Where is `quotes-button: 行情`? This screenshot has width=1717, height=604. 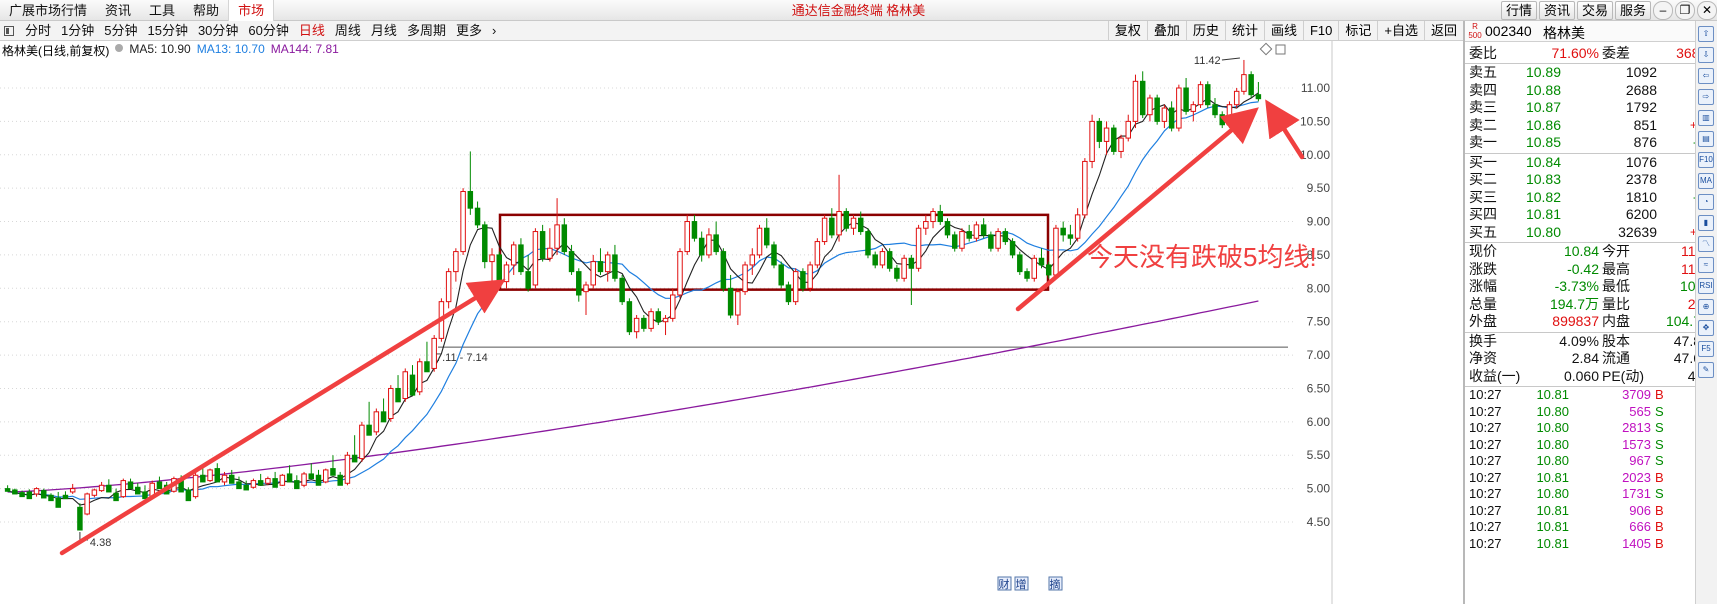 quotes-button: 行情 is located at coordinates (1518, 10).